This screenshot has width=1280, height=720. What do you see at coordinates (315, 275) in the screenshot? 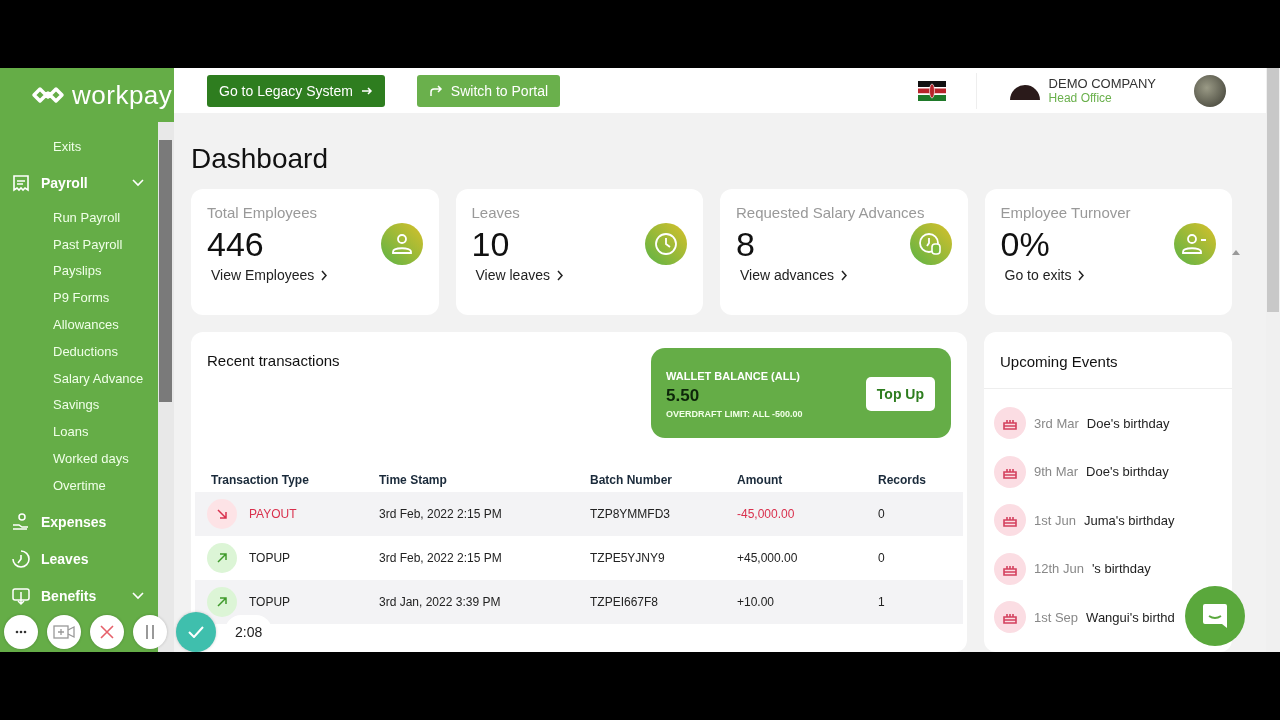
I see `card-link: View Employees` at bounding box center [315, 275].